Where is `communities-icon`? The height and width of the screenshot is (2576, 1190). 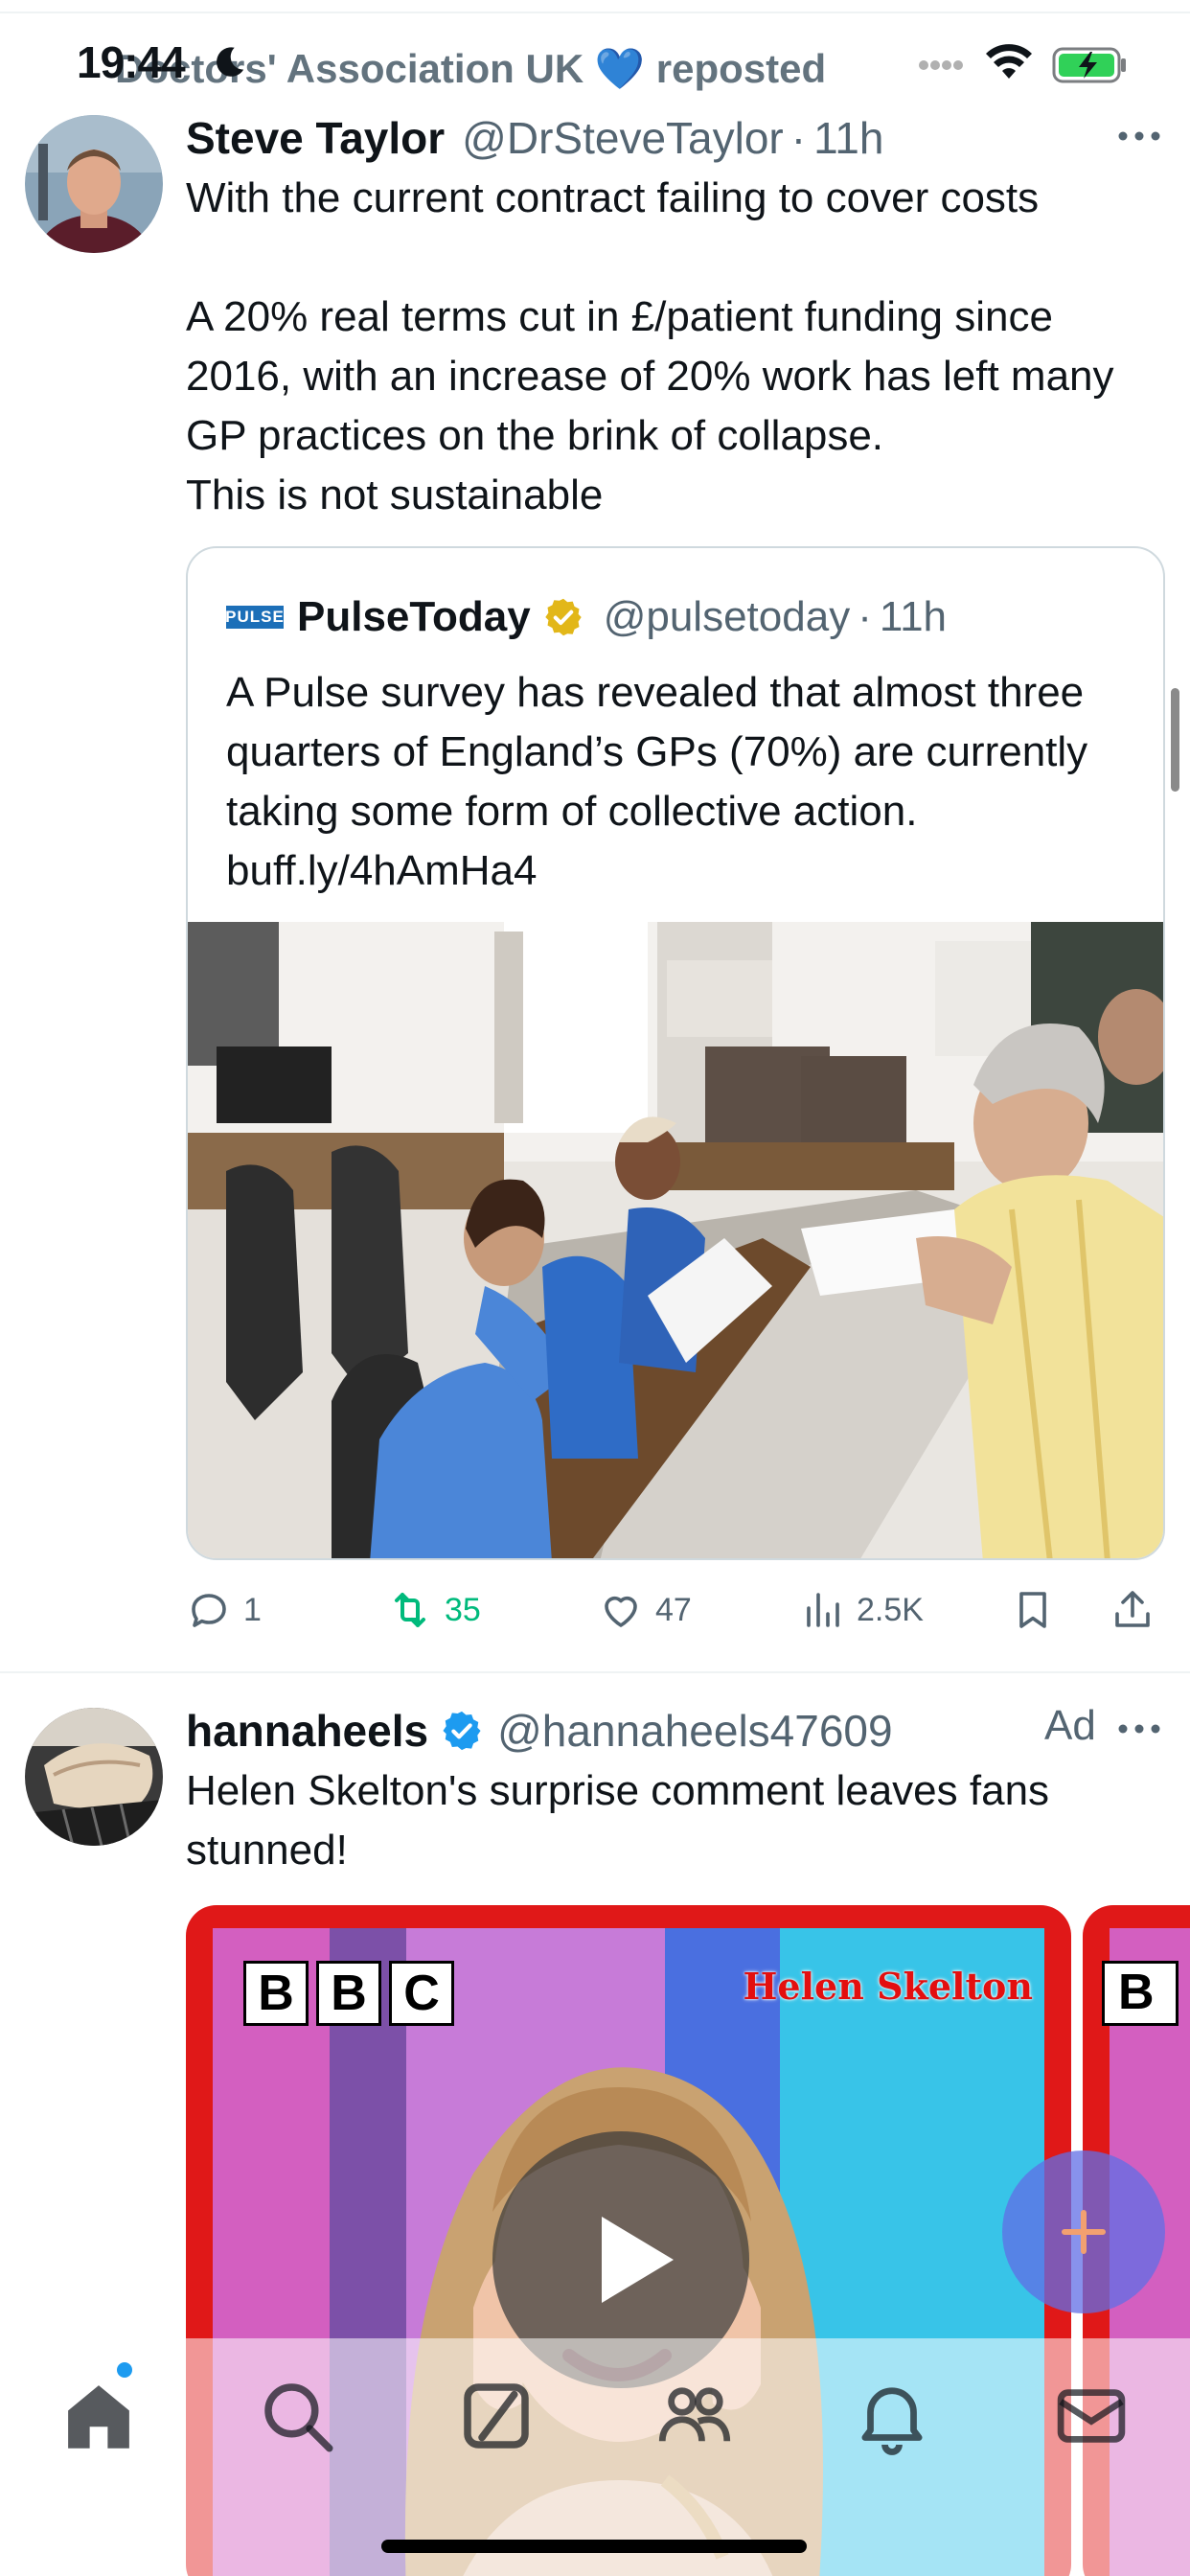 communities-icon is located at coordinates (695, 2414).